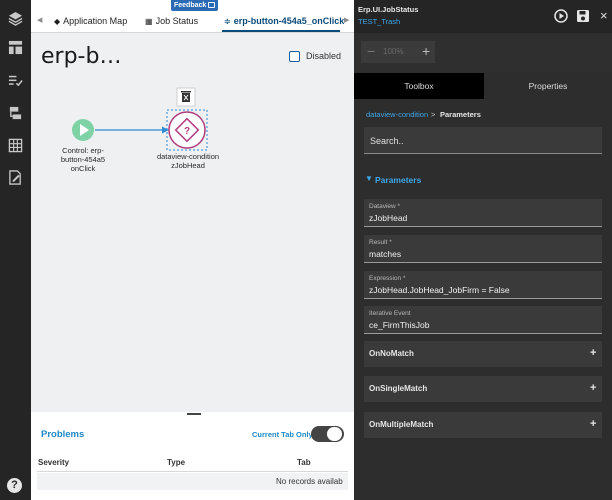 The height and width of the screenshot is (500, 612). I want to click on field-value: zJobHead, so click(388, 218).